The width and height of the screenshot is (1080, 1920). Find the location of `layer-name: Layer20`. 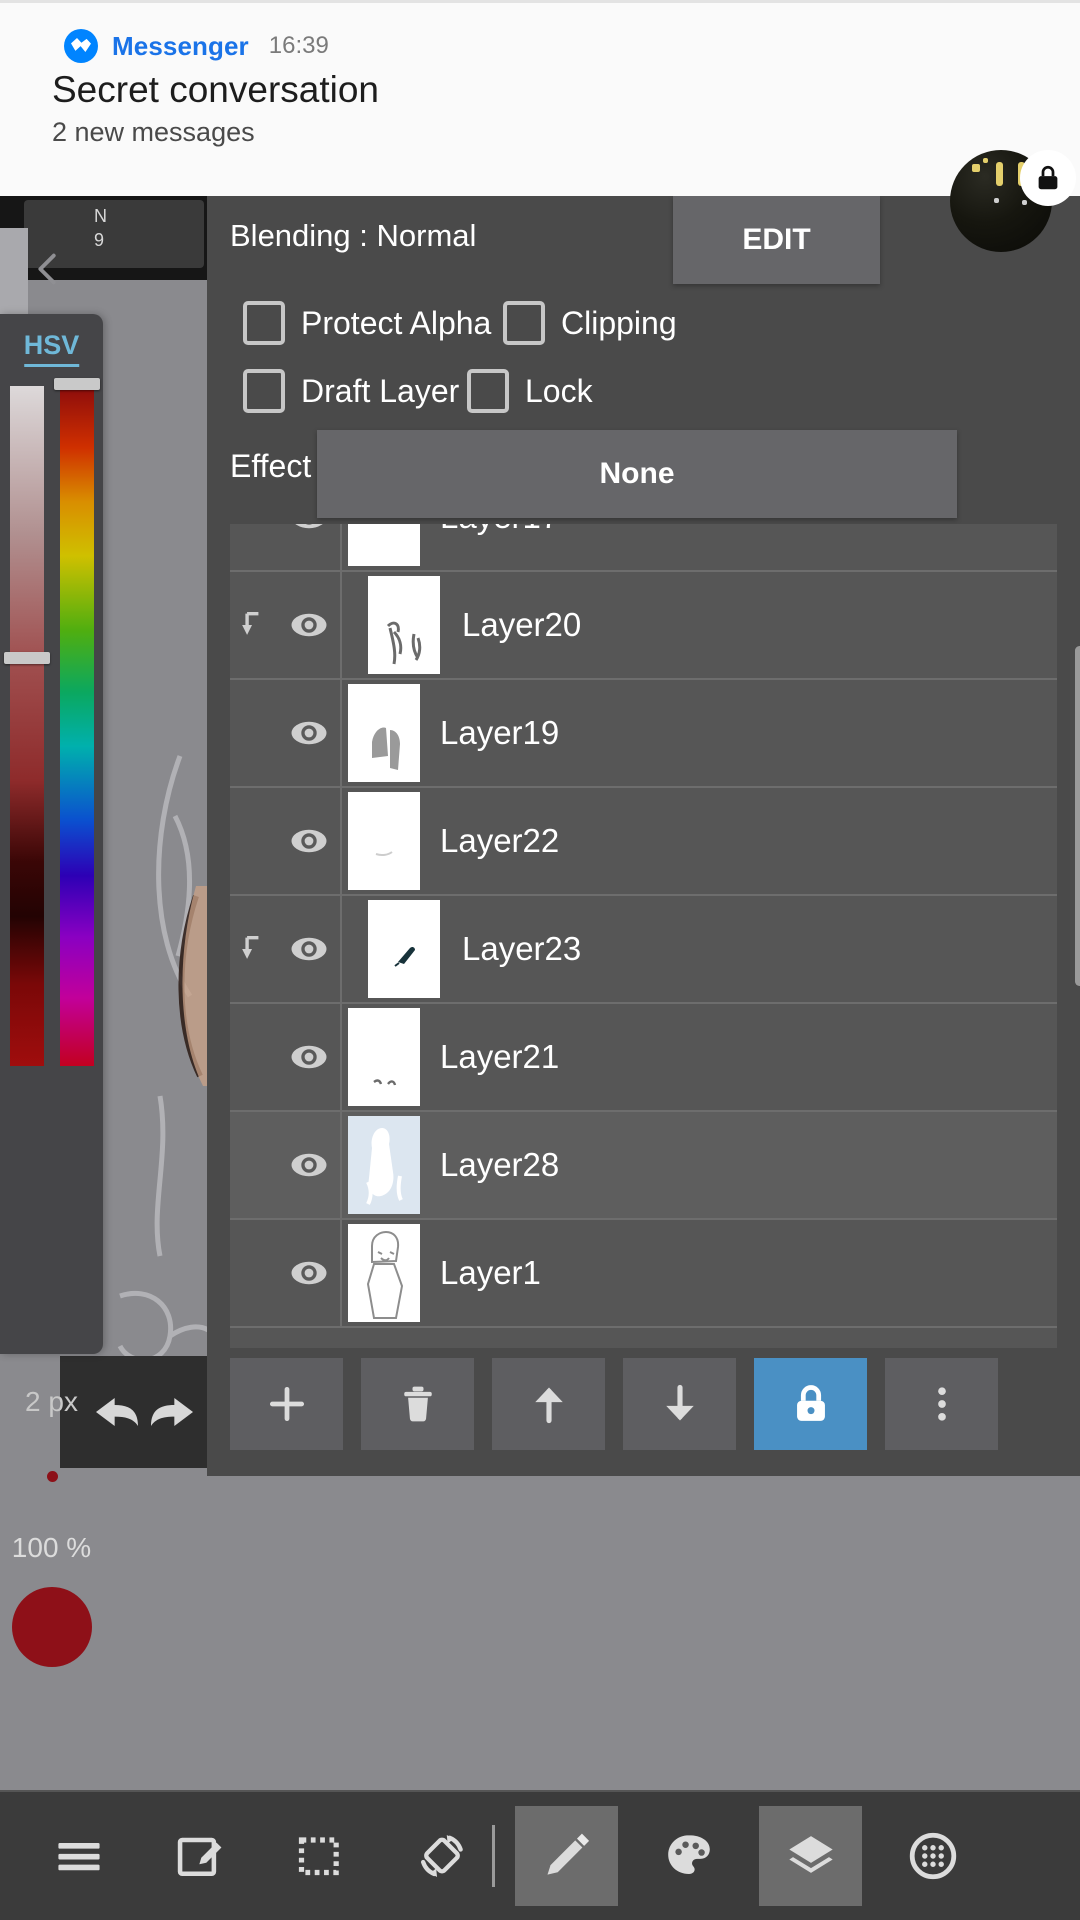

layer-name: Layer20 is located at coordinates (521, 625).